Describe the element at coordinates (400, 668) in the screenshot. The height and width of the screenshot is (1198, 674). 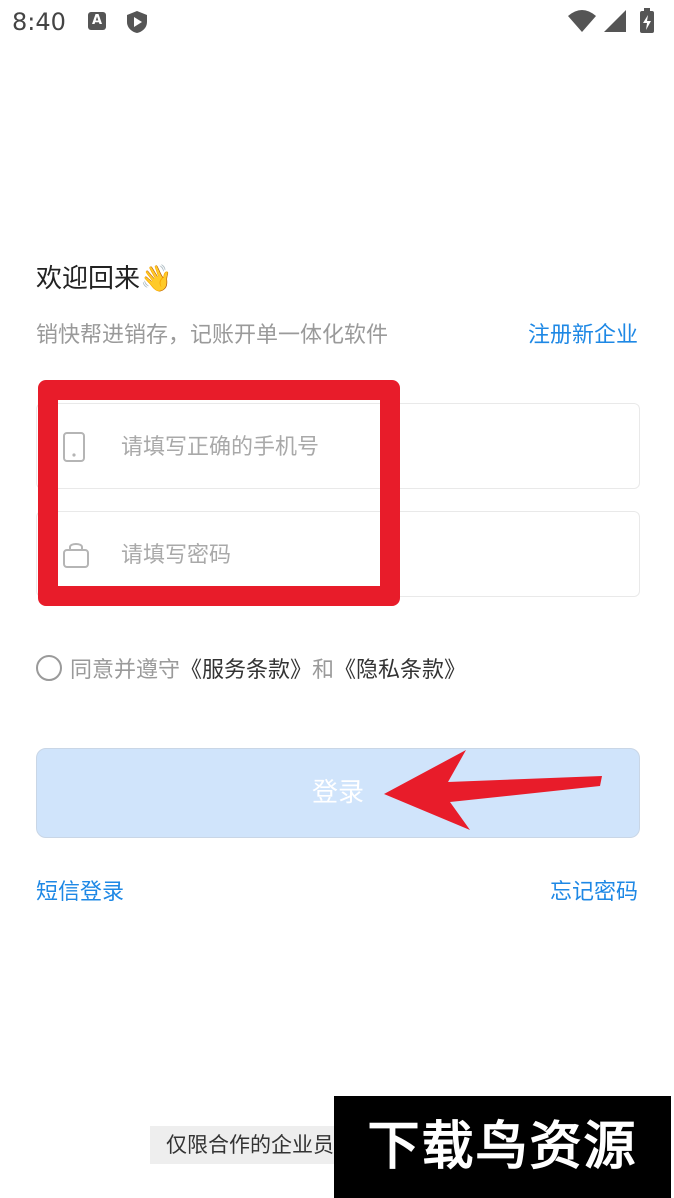
I see `privacy-policy-link: 《隐私条款》` at that location.